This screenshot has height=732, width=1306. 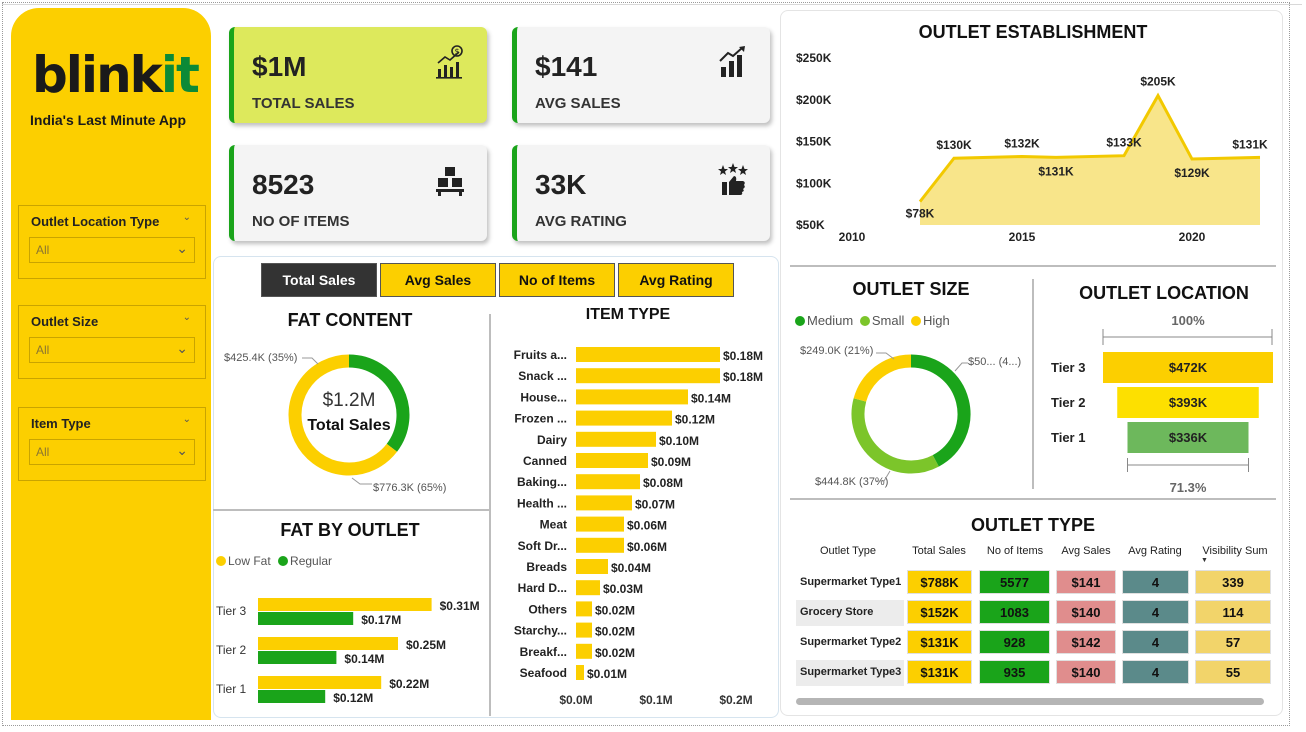 What do you see at coordinates (353, 698) in the screenshot?
I see `bar-value-regular: $0.12M` at bounding box center [353, 698].